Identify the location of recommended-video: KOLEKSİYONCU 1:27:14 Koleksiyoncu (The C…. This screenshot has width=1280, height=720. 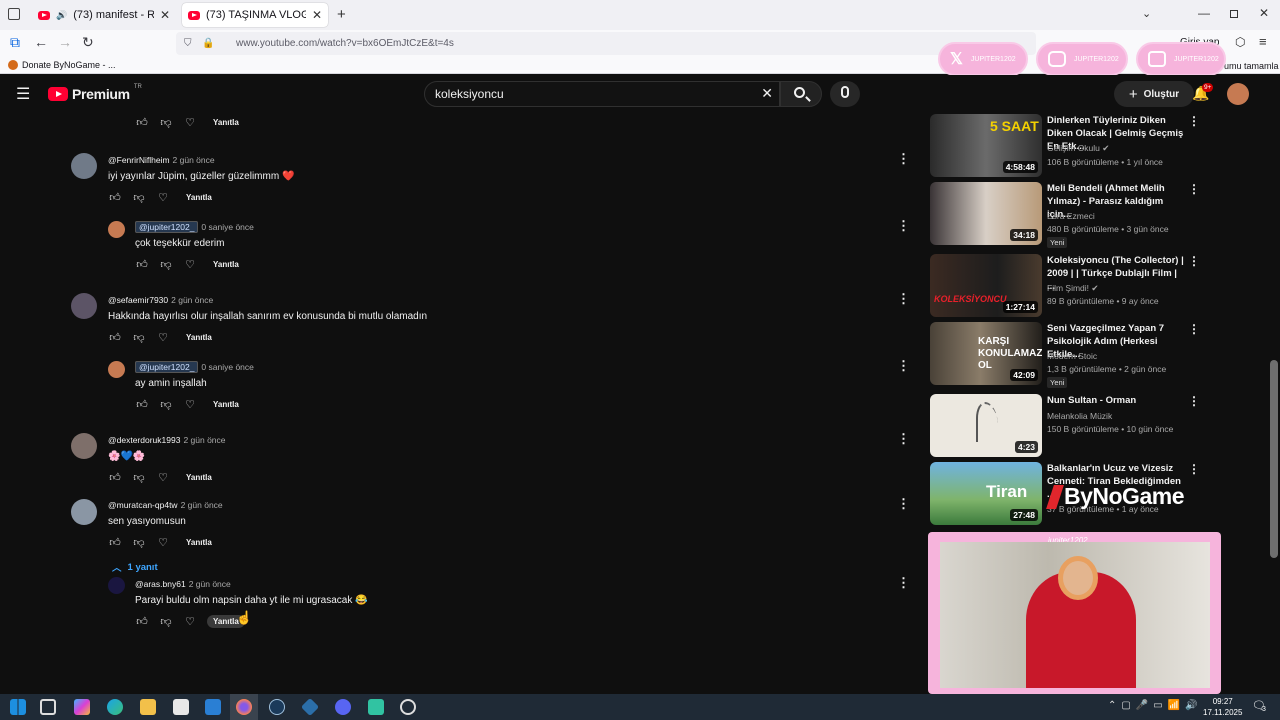
(1095, 286).